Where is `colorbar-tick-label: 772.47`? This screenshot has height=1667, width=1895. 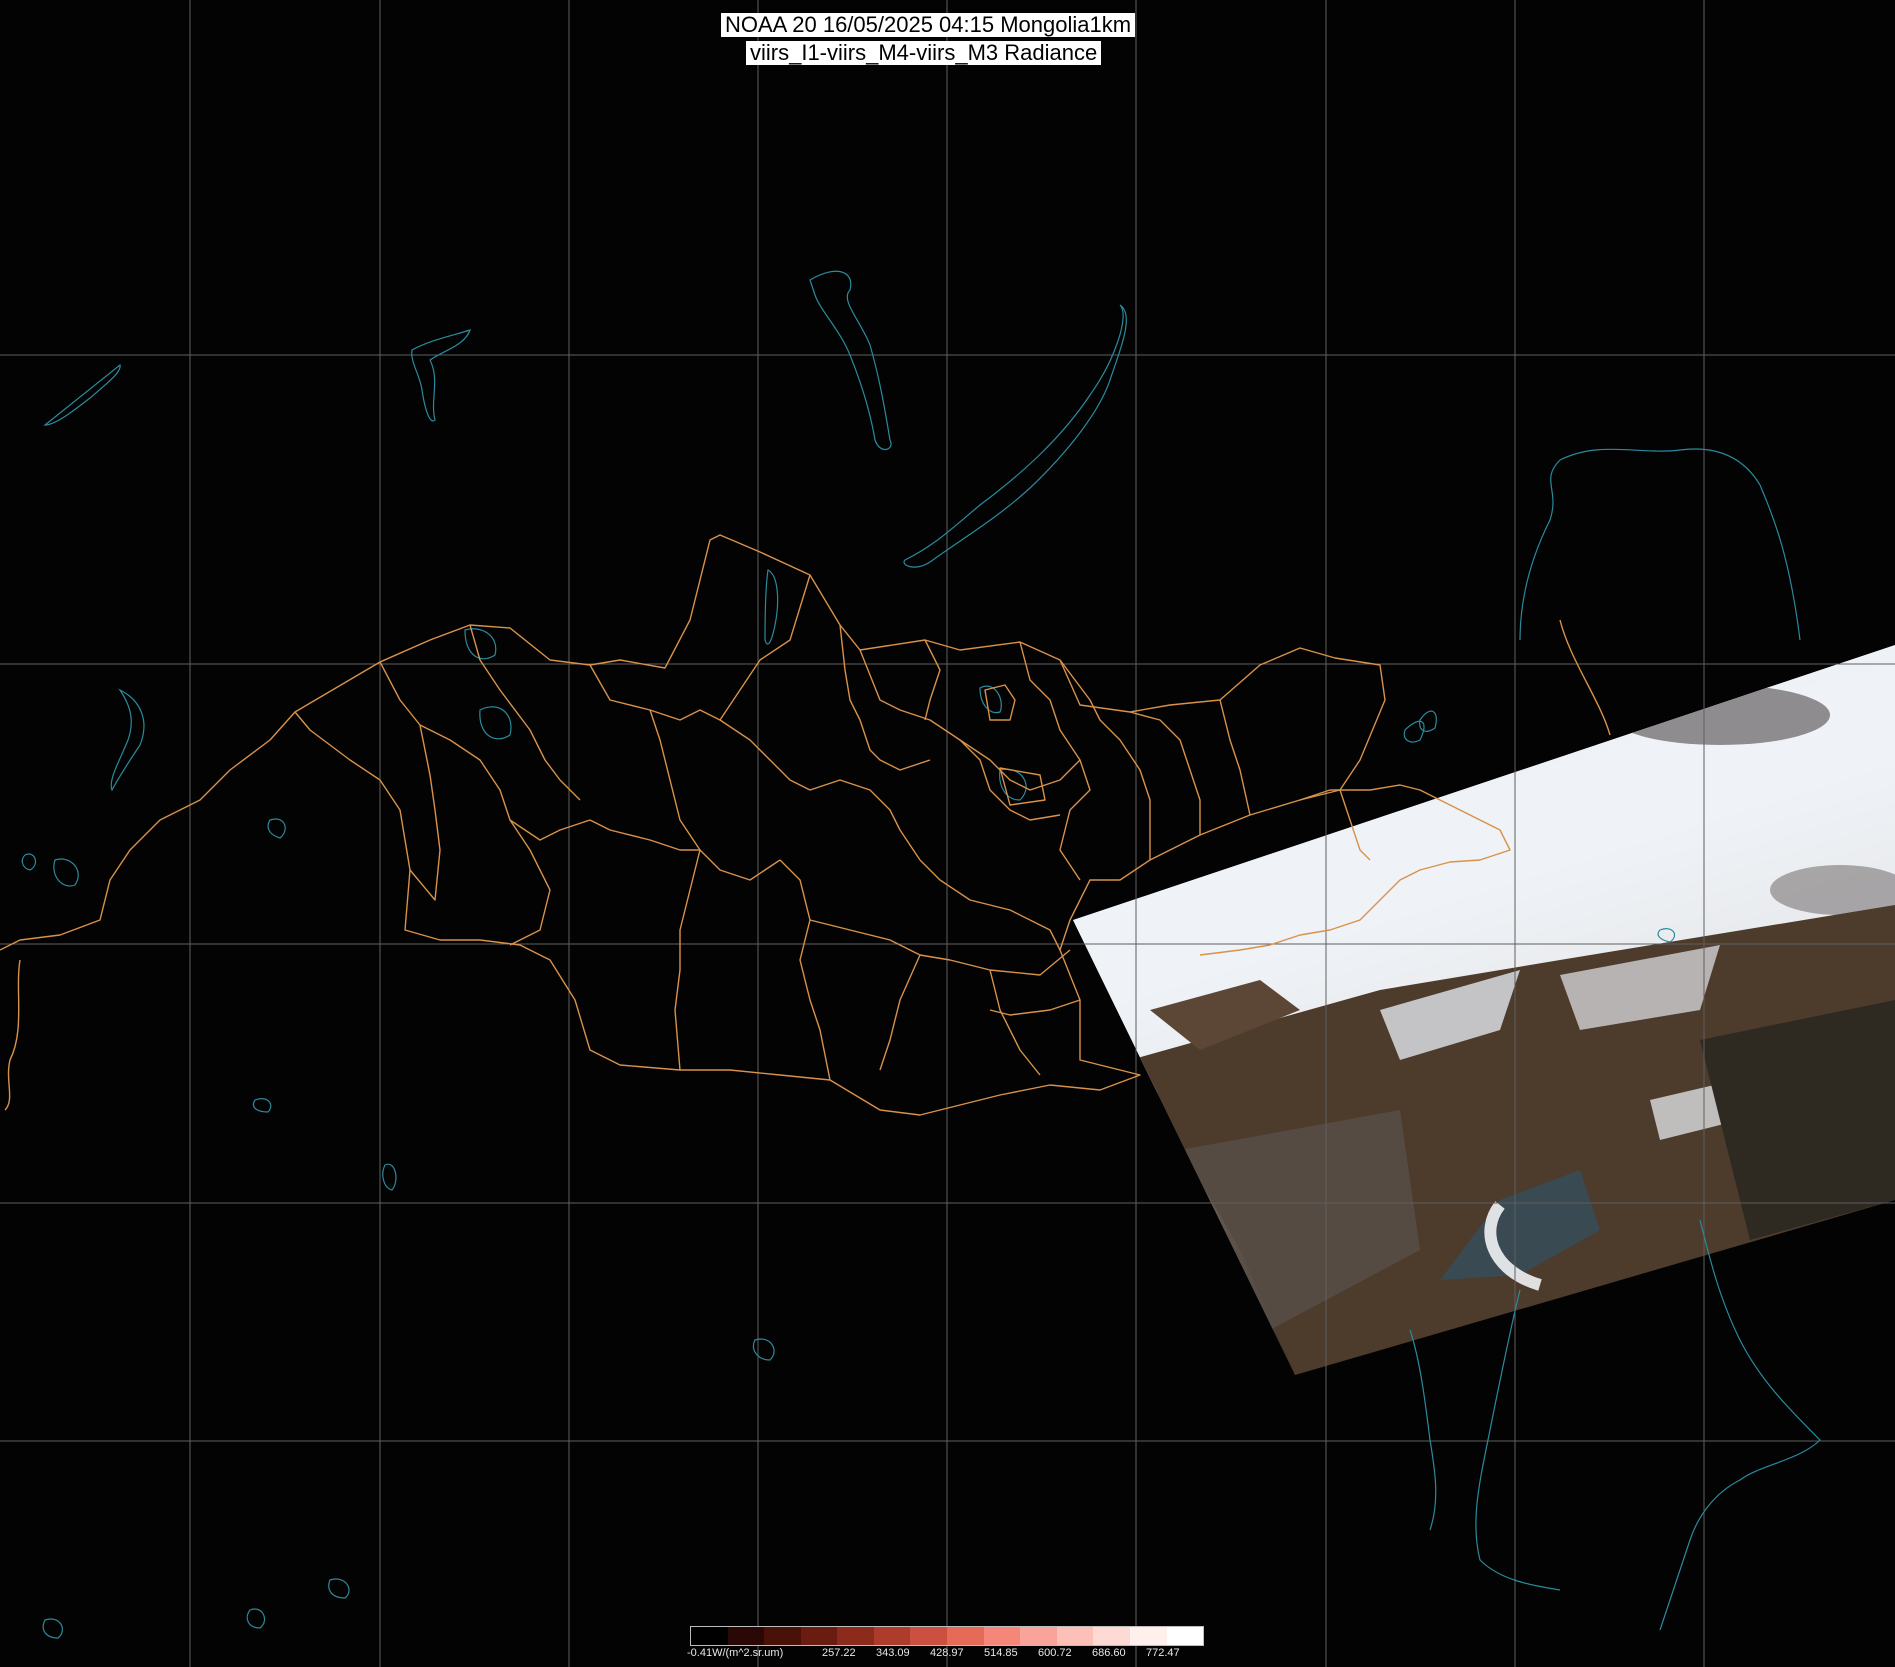
colorbar-tick-label: 772.47 is located at coordinates (1163, 1653).